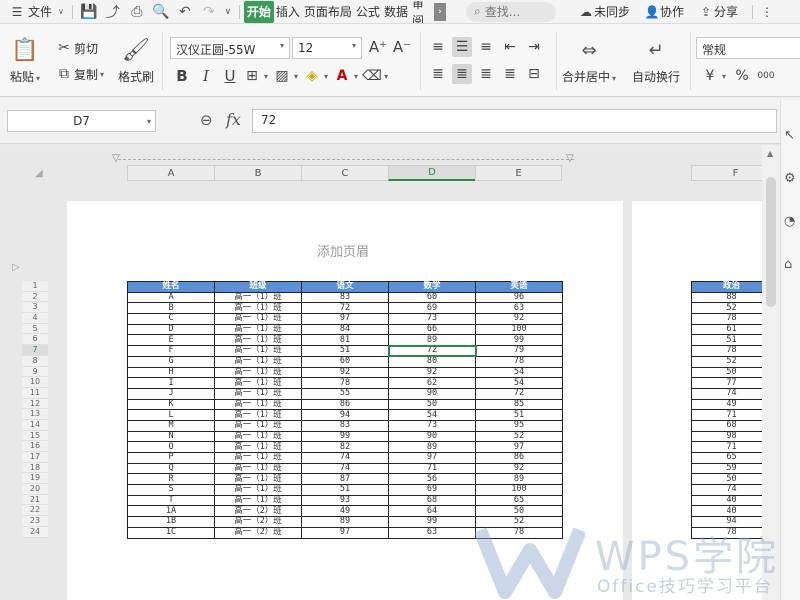  What do you see at coordinates (37, 12) in the screenshot?
I see `file-menu: ☰ 文件 ∨` at bounding box center [37, 12].